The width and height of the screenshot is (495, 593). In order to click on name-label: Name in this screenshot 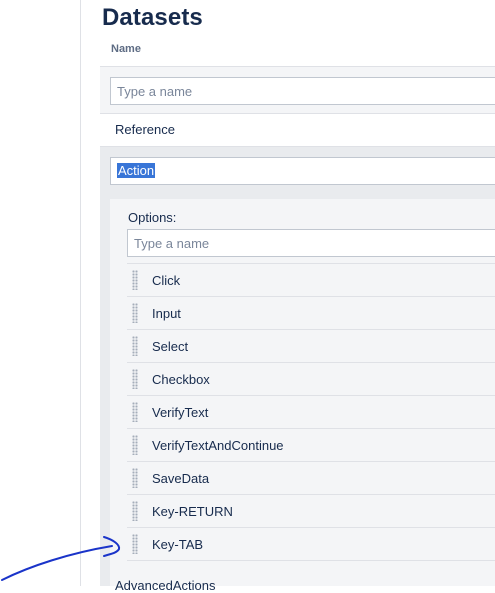, I will do `click(126, 49)`.